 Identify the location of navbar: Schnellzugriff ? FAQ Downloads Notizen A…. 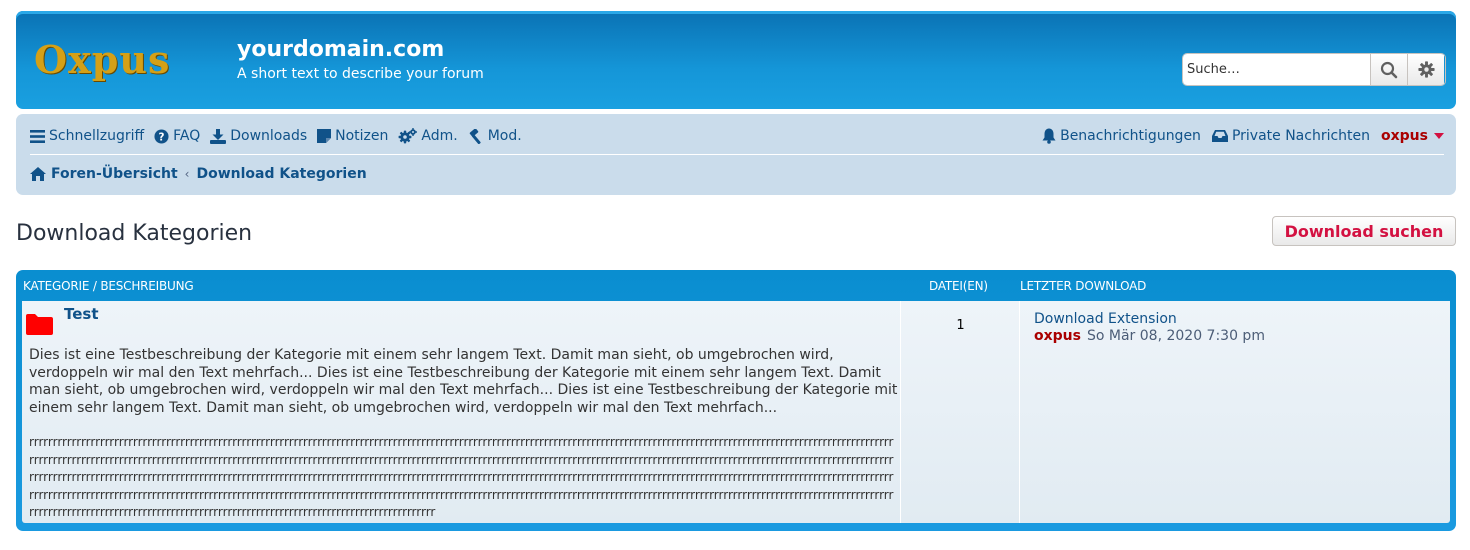
(736, 154).